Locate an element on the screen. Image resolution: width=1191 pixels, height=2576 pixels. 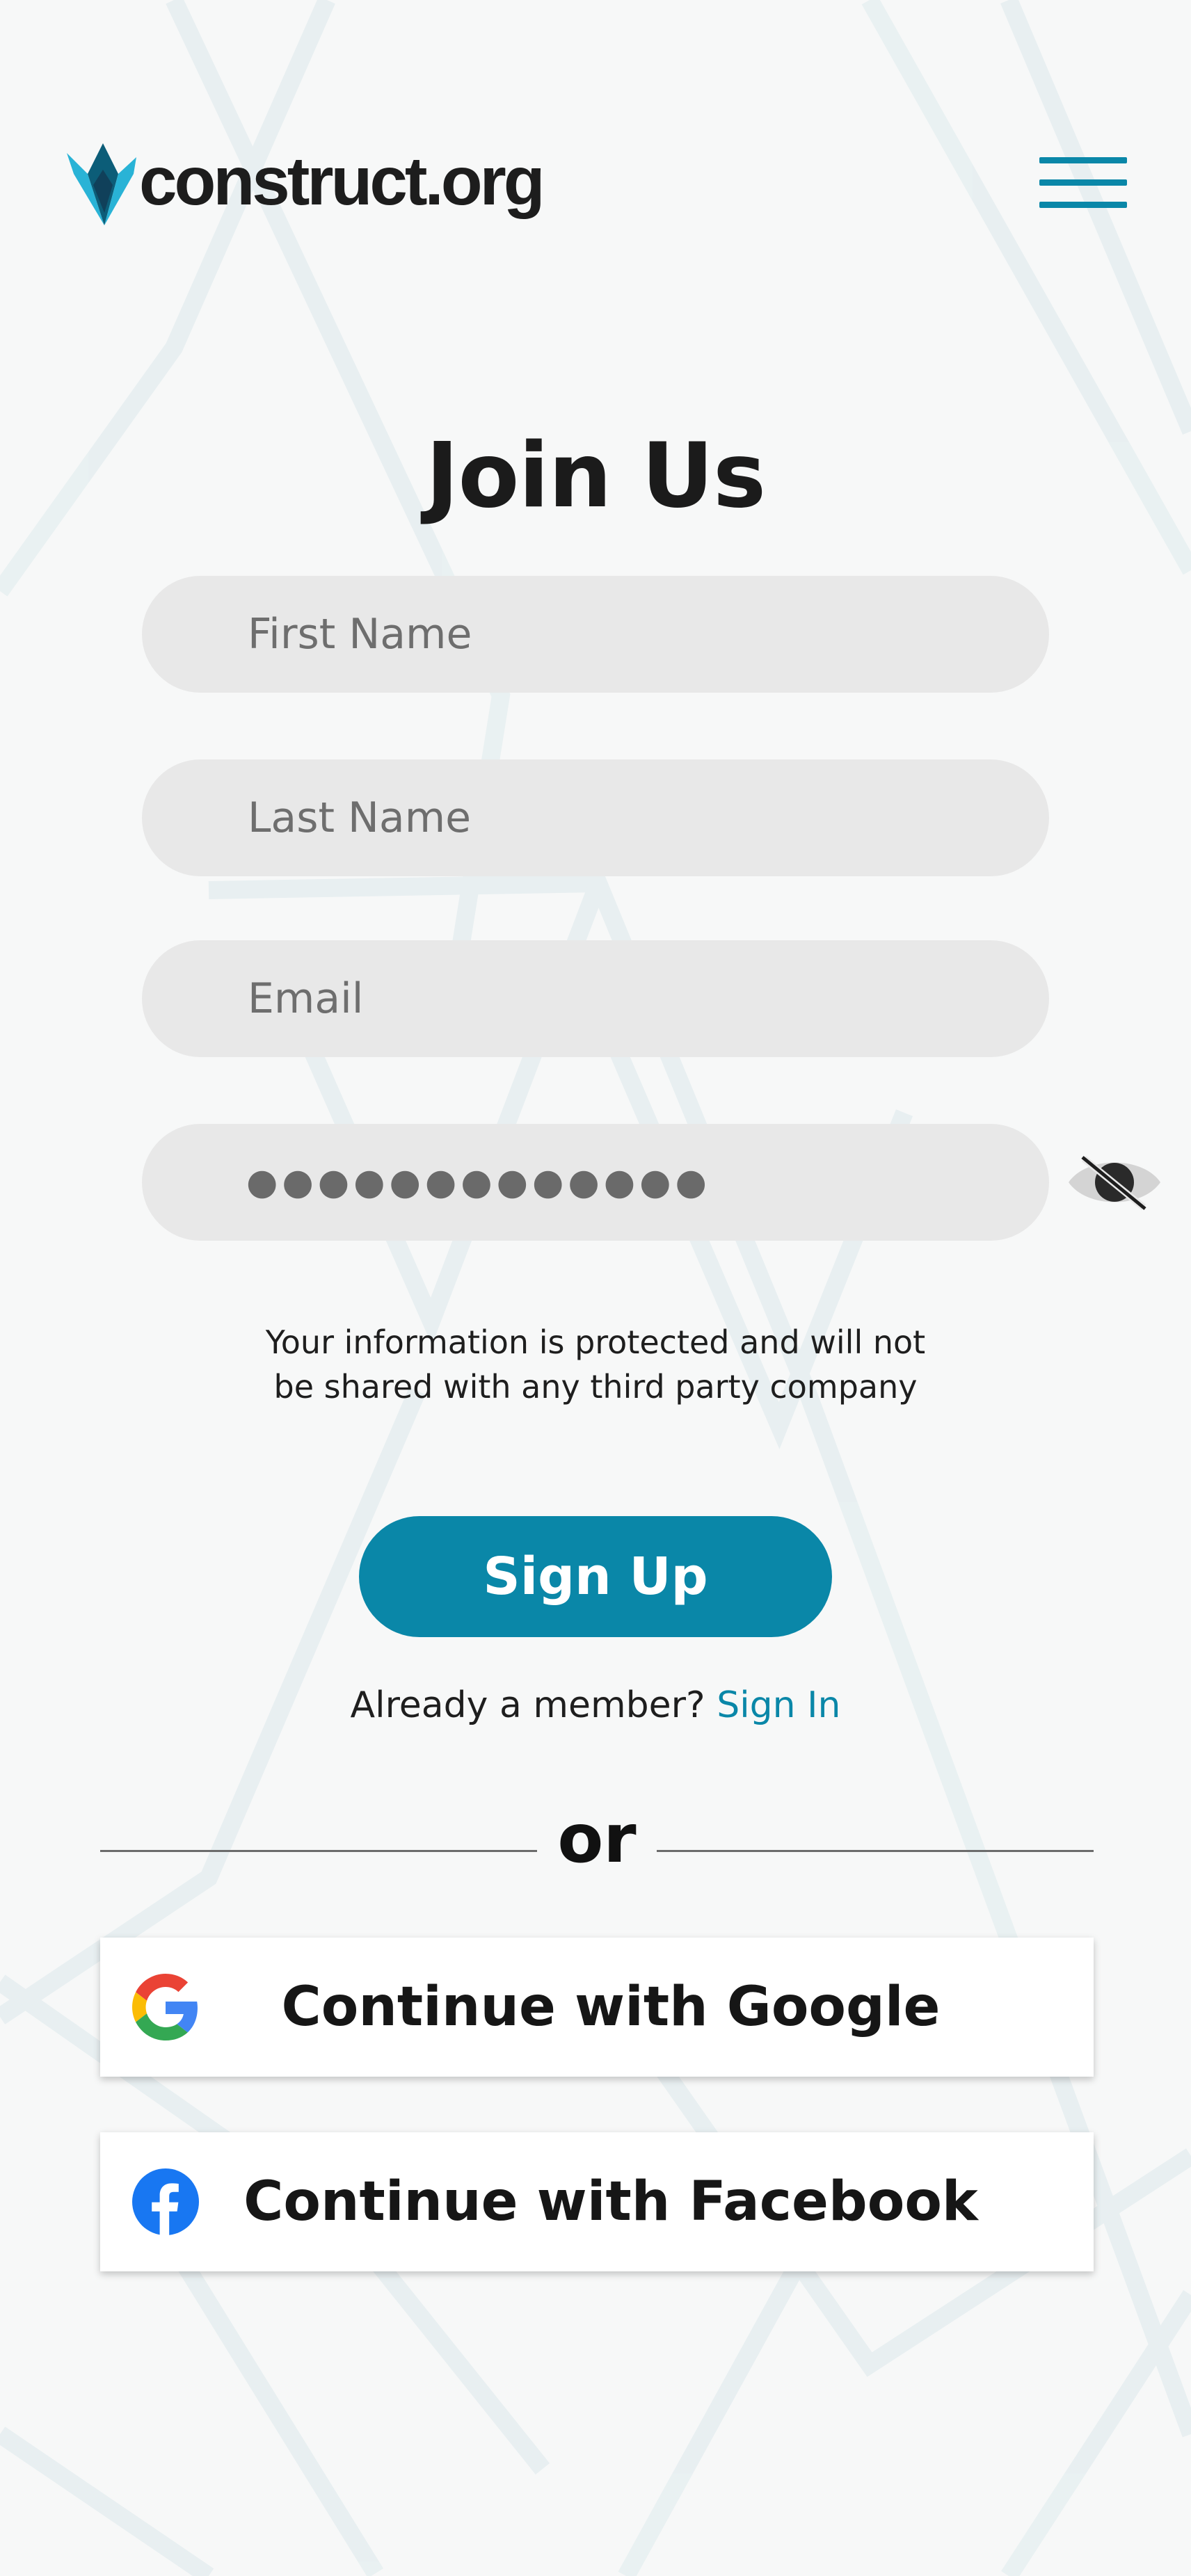
already-member-row: Already a member? Sign In is located at coordinates (595, 1705).